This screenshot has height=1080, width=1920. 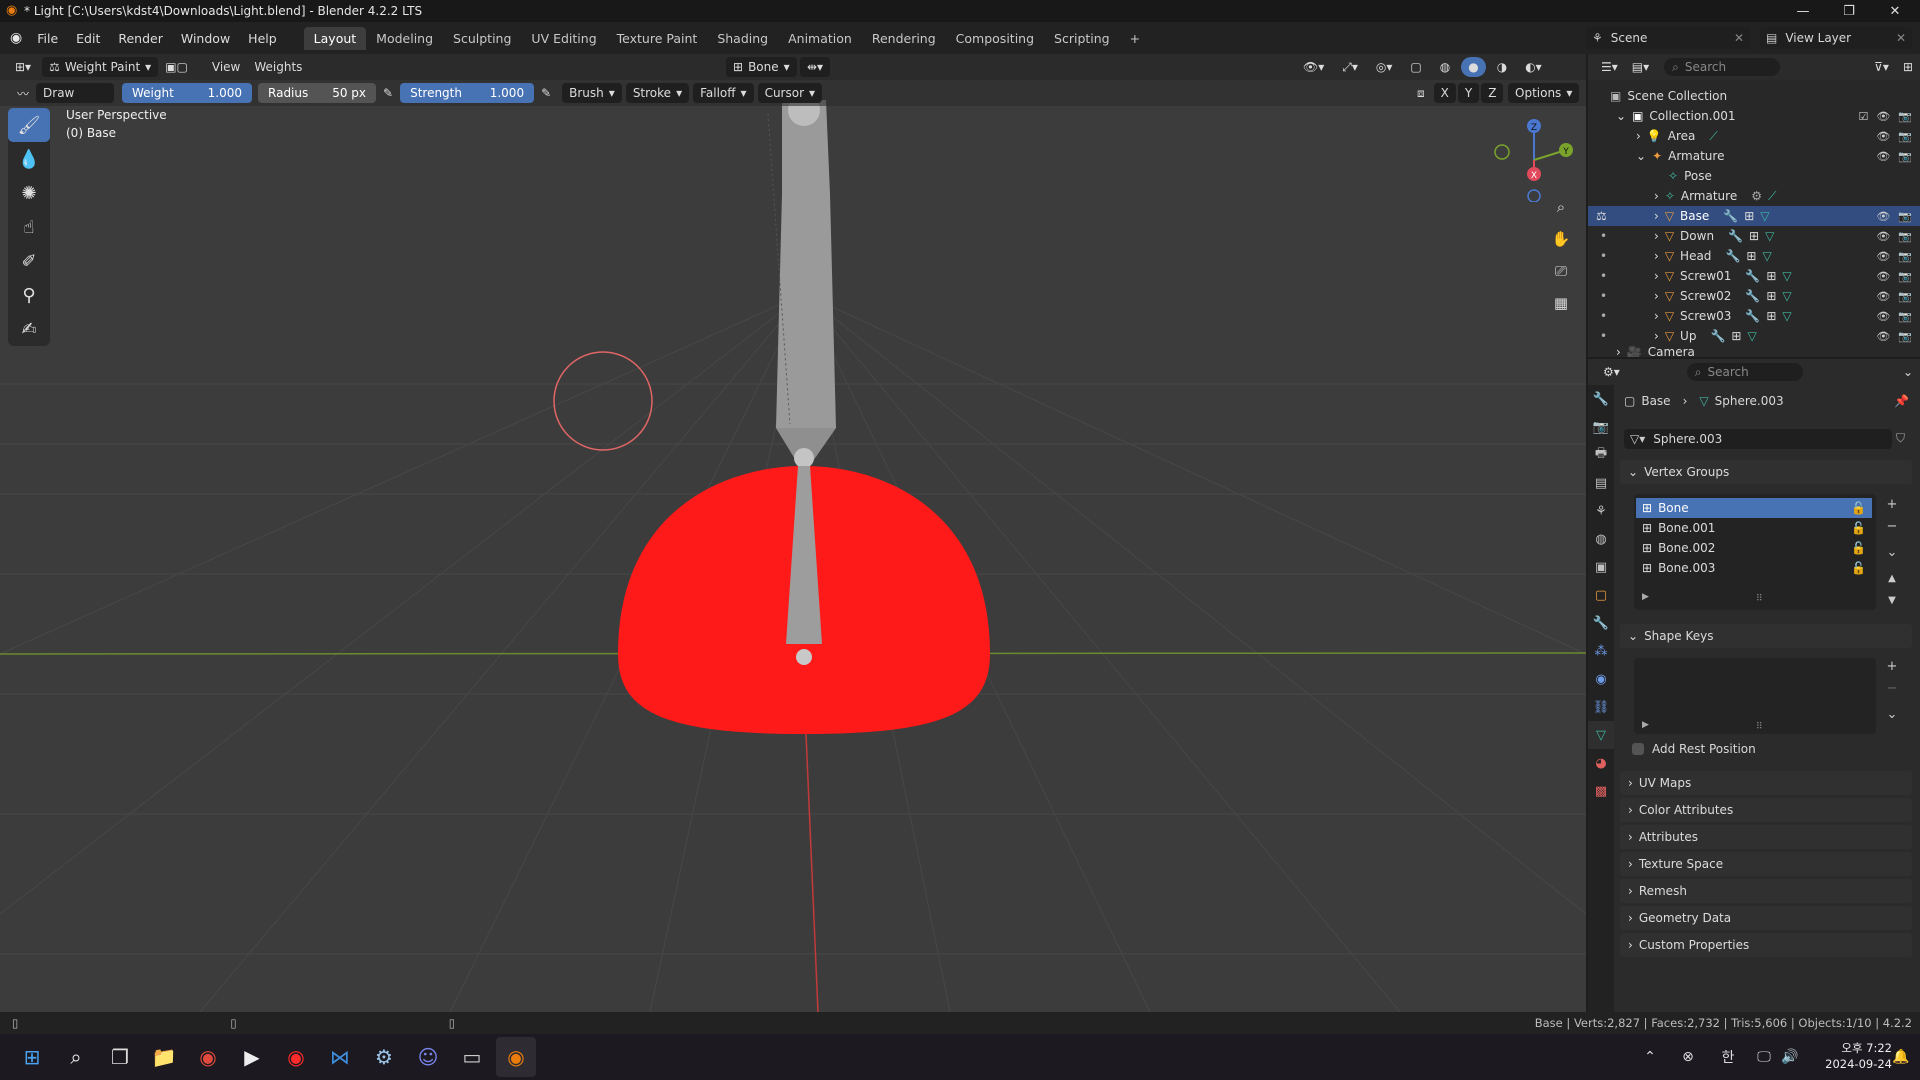 I want to click on tab-rendering: Rendering, so click(x=904, y=38).